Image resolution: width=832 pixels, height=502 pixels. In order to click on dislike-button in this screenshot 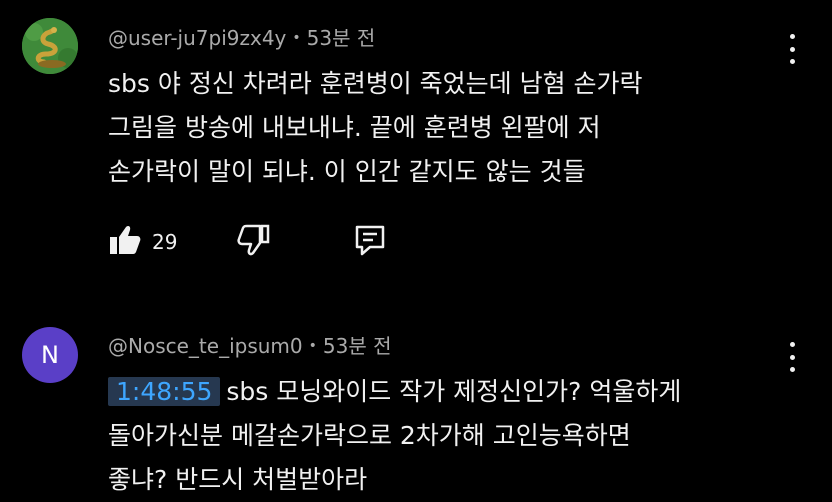, I will do `click(254, 242)`.